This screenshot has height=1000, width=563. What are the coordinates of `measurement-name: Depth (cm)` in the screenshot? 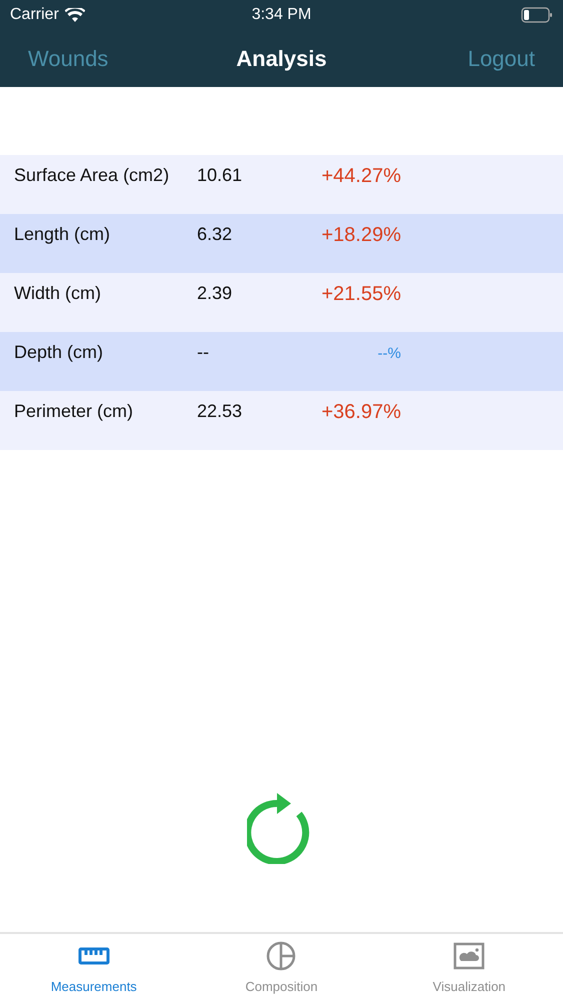 It's located at (58, 352).